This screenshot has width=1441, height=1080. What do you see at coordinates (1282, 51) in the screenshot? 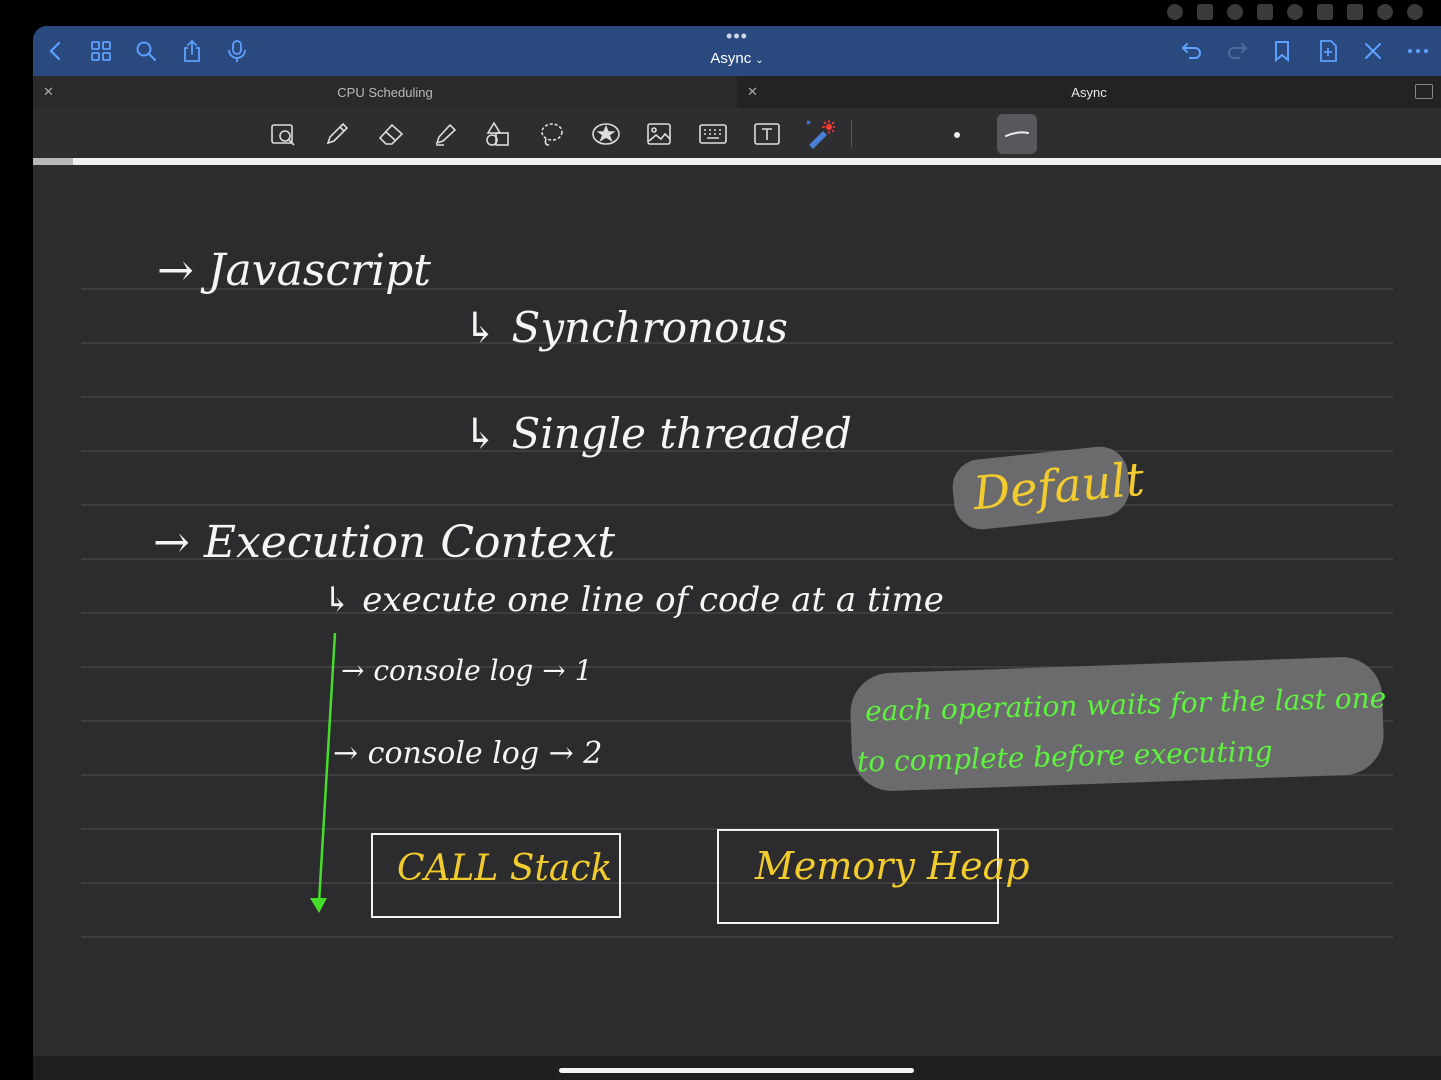
I see `bookmark-icon` at bounding box center [1282, 51].